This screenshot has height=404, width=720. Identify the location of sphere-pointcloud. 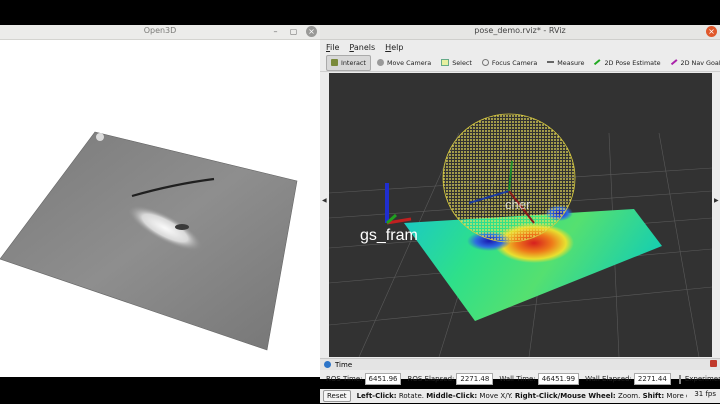
(509, 178).